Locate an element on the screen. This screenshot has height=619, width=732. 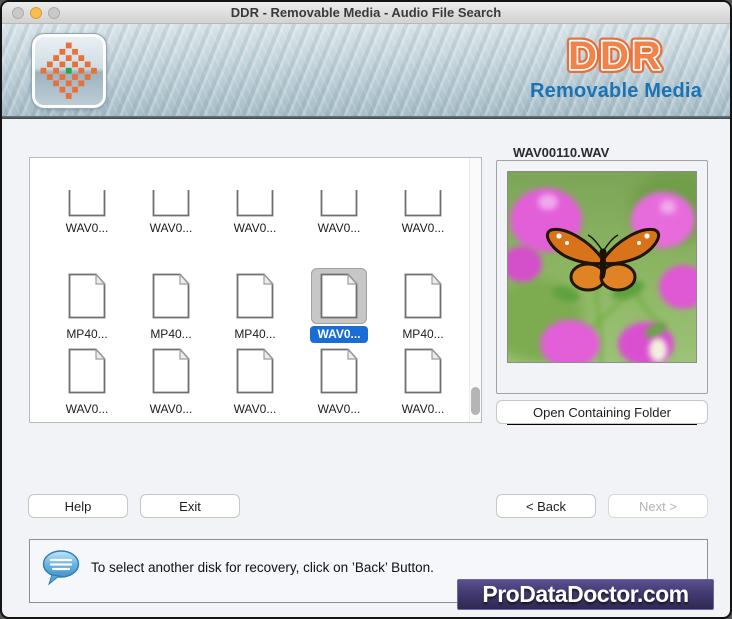
scrollbar-thumb is located at coordinates (475, 401).